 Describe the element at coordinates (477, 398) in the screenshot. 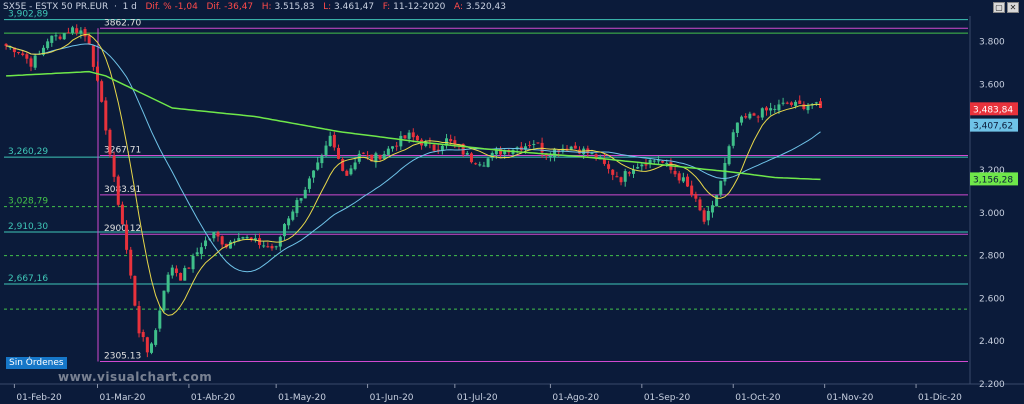

I see `x-tick-label: 01-Jul-20` at that location.